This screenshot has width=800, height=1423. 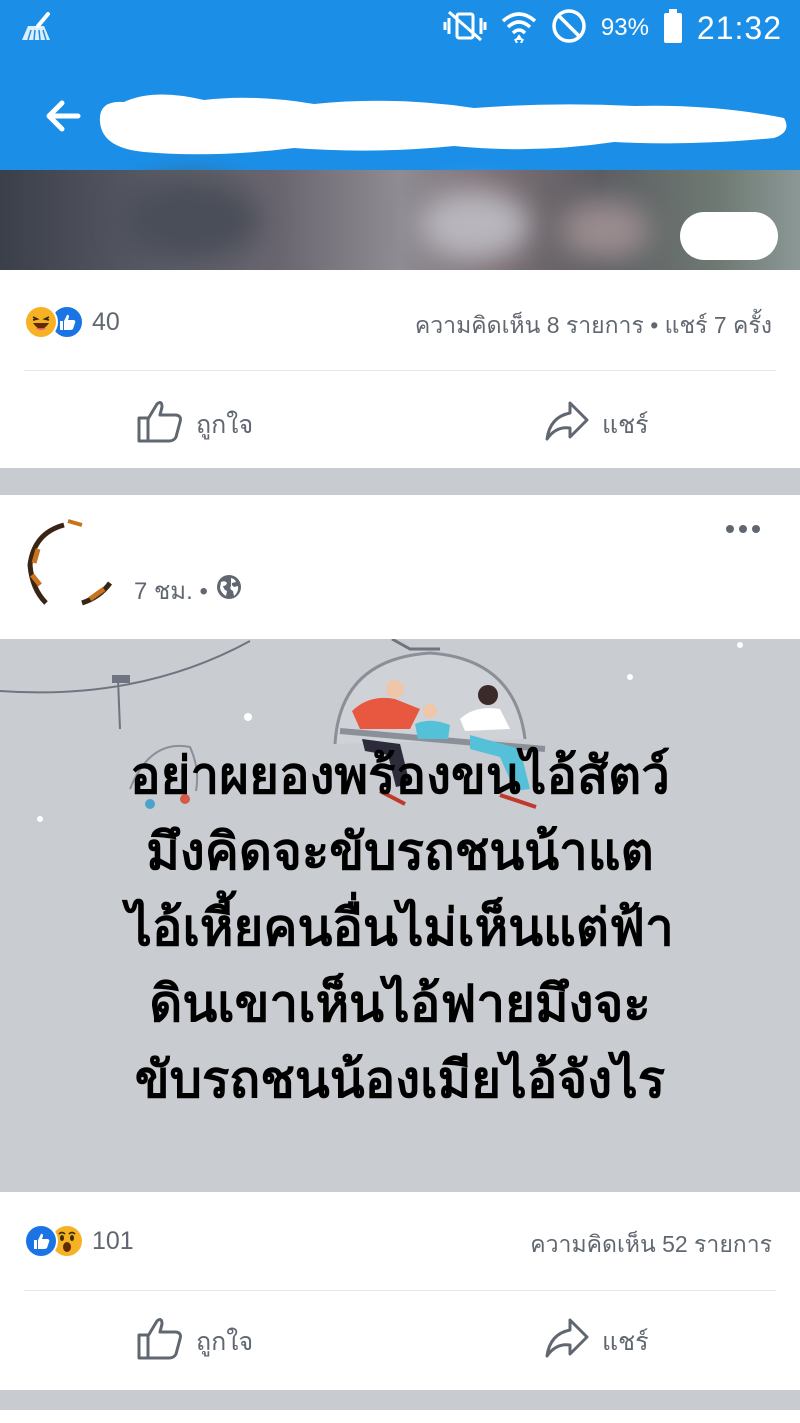 I want to click on post-meta: 7 ชม. •, so click(x=188, y=590).